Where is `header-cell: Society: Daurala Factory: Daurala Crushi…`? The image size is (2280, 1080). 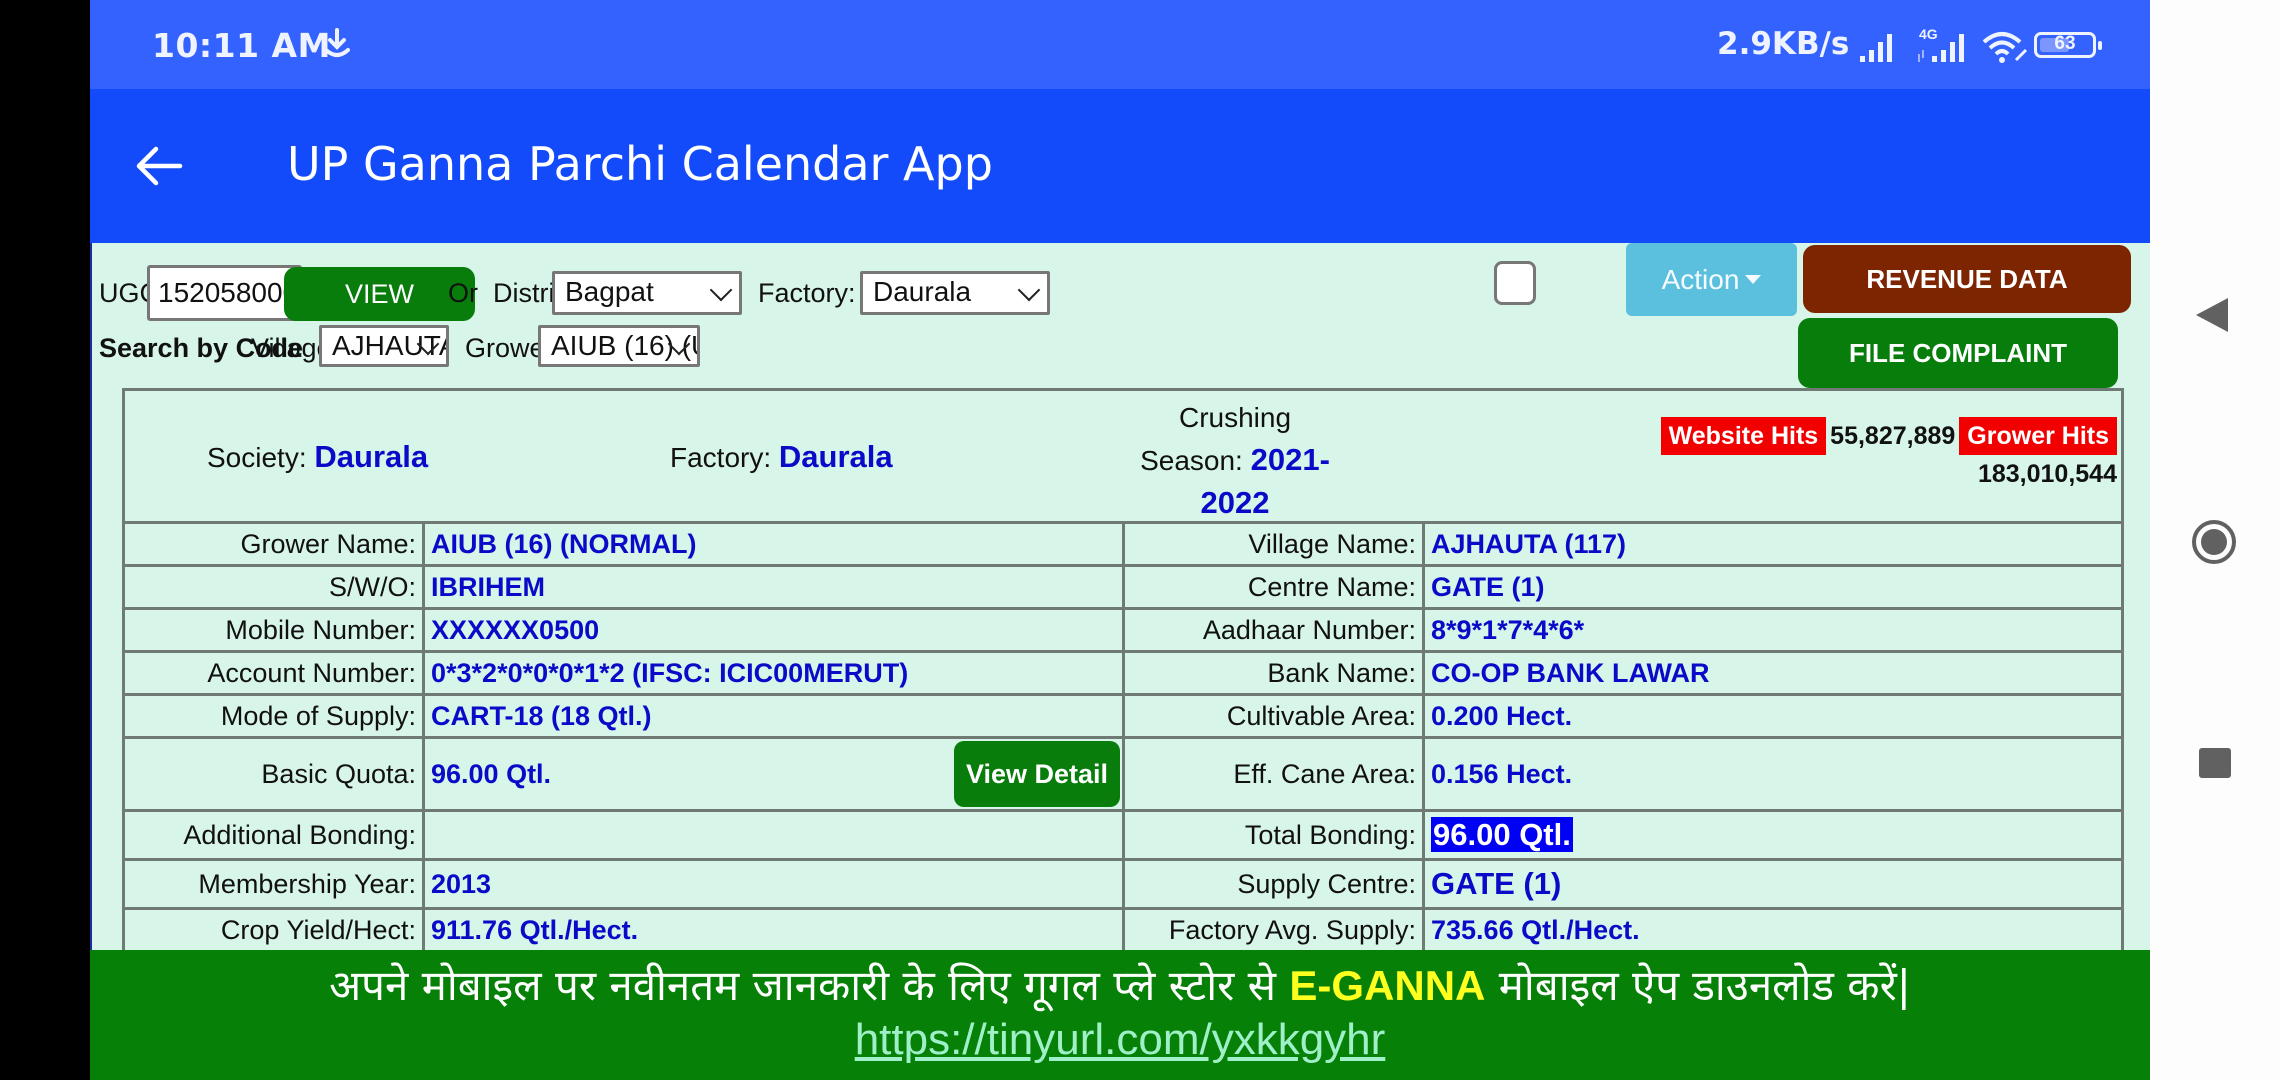
header-cell: Society: Daurala Factory: Daurala Crushi… is located at coordinates (1123, 456).